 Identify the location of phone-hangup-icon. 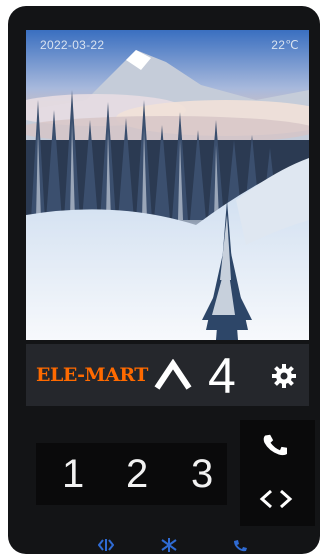
(240, 545).